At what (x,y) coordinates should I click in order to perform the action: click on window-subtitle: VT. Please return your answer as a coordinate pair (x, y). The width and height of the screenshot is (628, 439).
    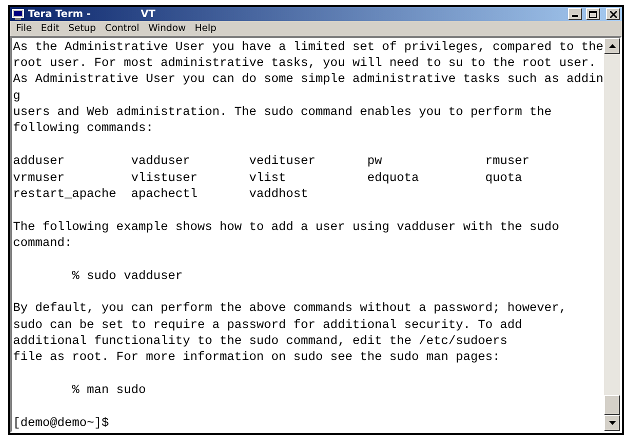
    Looking at the image, I should click on (148, 14).